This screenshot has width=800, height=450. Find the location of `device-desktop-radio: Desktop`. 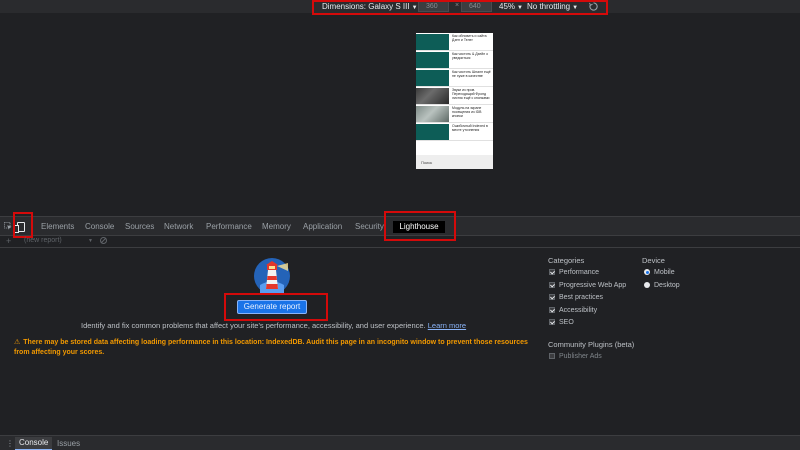

device-desktop-radio: Desktop is located at coordinates (662, 285).